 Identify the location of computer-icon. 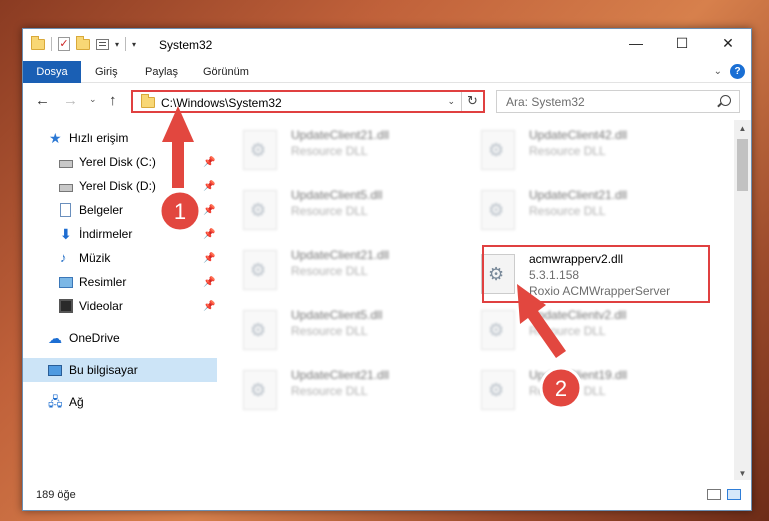
(55, 370).